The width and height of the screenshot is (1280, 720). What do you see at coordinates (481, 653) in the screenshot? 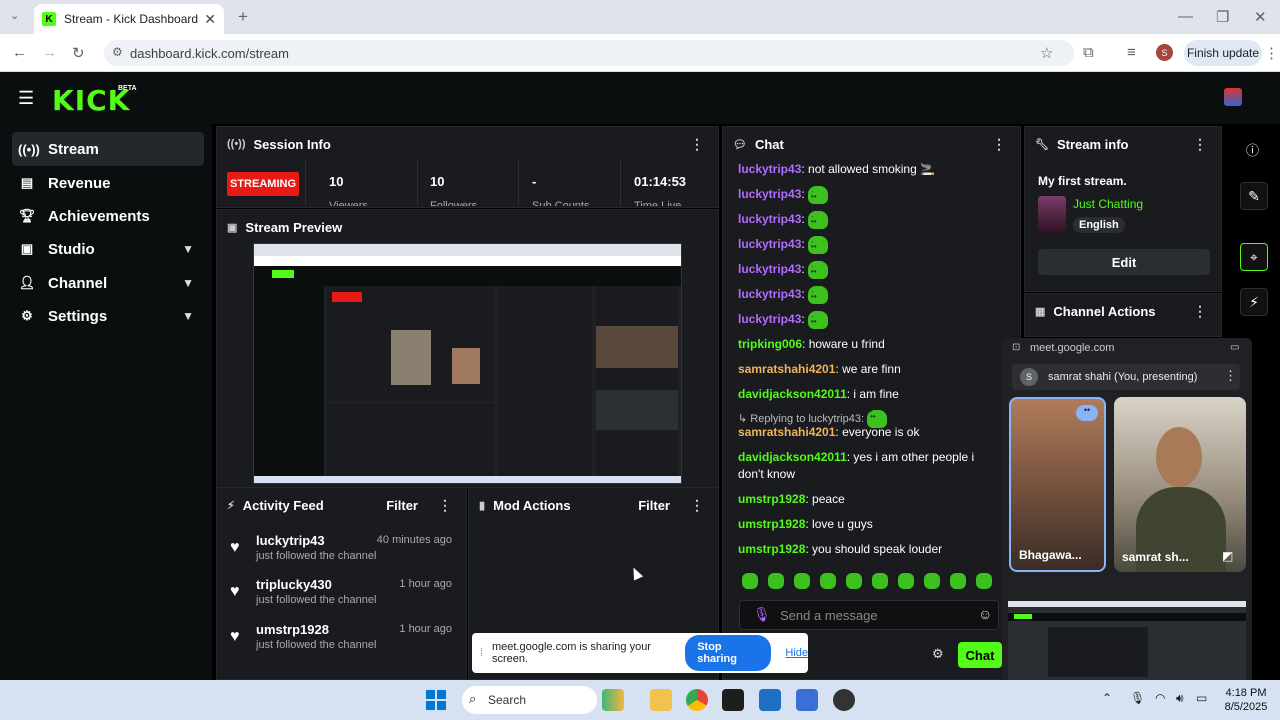
I see `drag-handle-icon: ⁞` at bounding box center [481, 653].